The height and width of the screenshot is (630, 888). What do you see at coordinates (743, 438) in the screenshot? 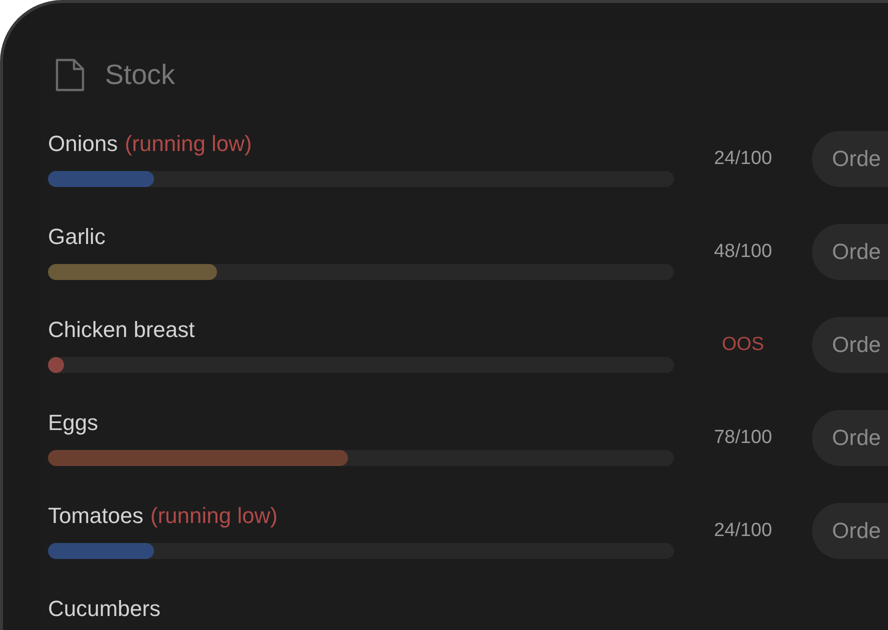
I see `stock-count: 78/100` at bounding box center [743, 438].